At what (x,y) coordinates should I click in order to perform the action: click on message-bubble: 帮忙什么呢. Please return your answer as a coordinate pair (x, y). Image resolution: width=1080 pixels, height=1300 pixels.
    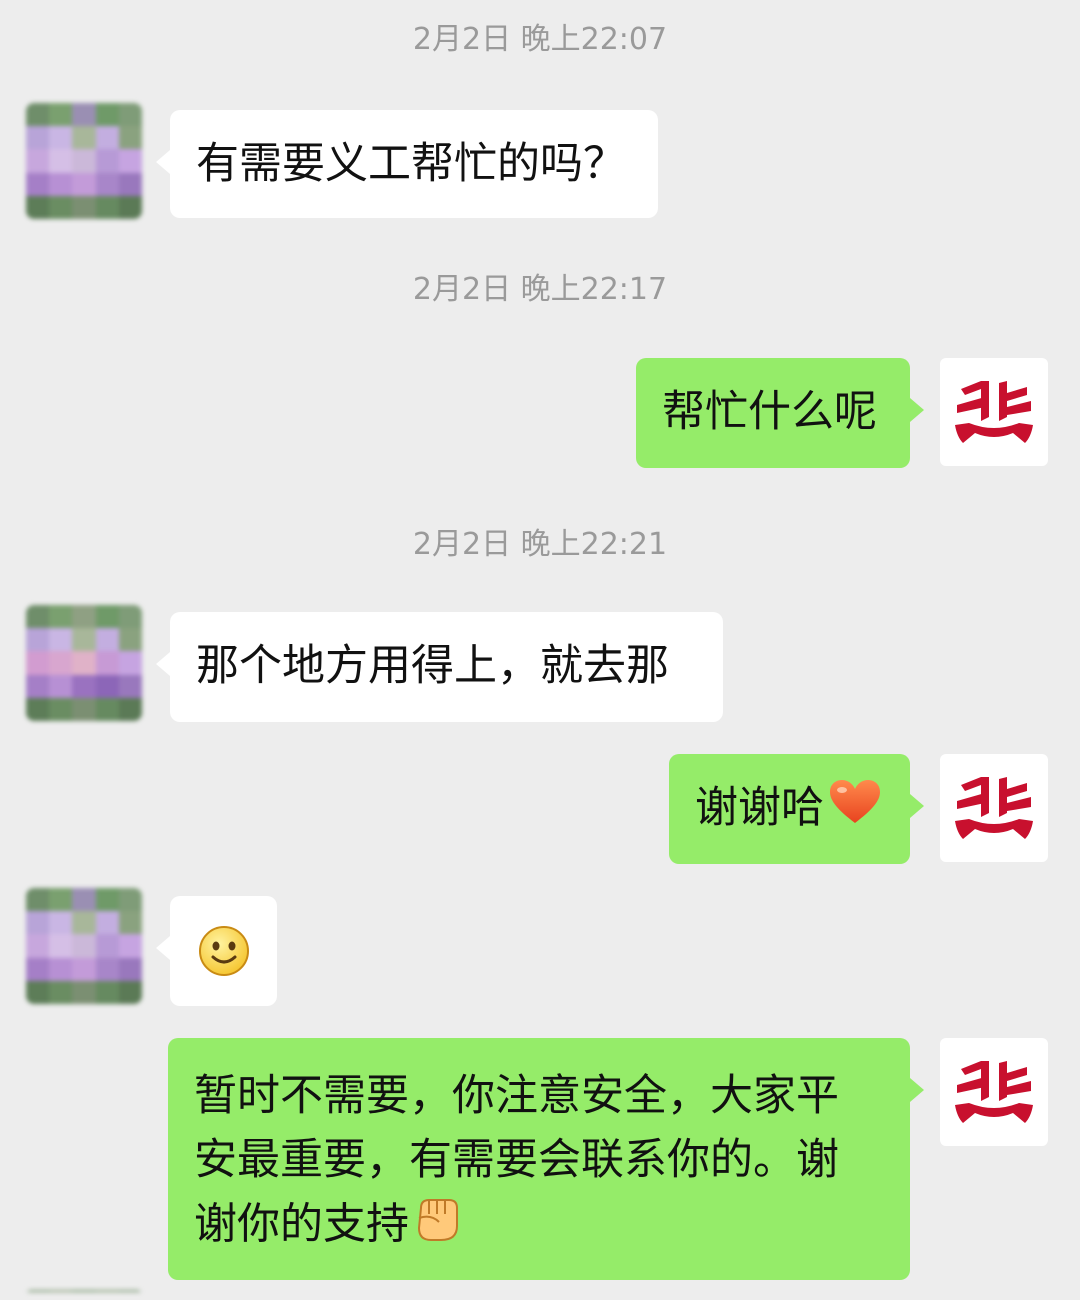
    Looking at the image, I should click on (780, 413).